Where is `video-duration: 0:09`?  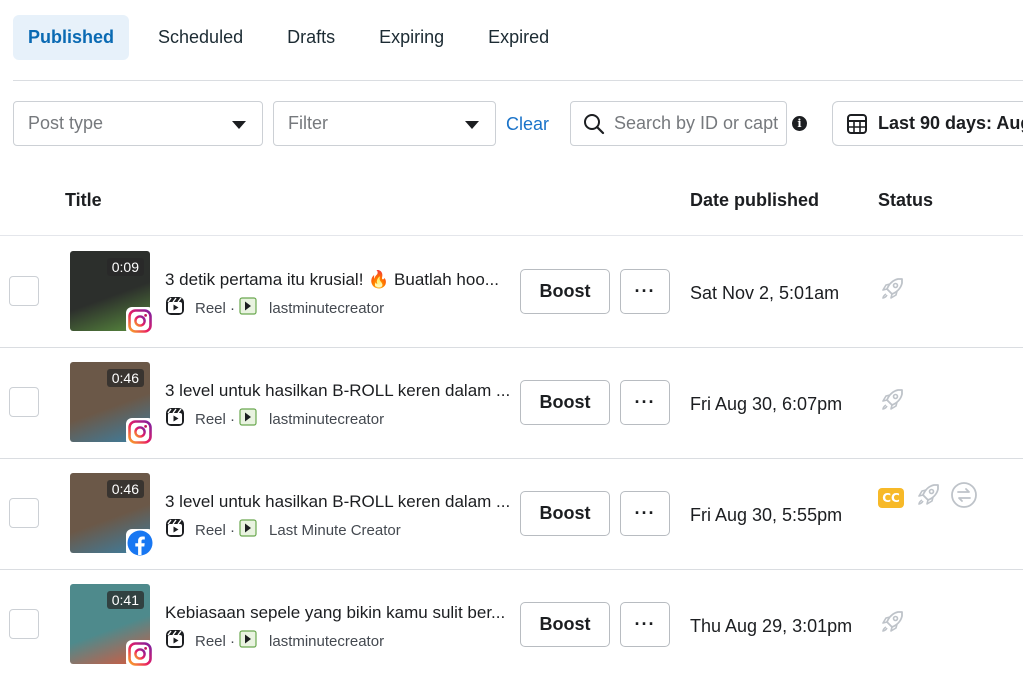 video-duration: 0:09 is located at coordinates (125, 267).